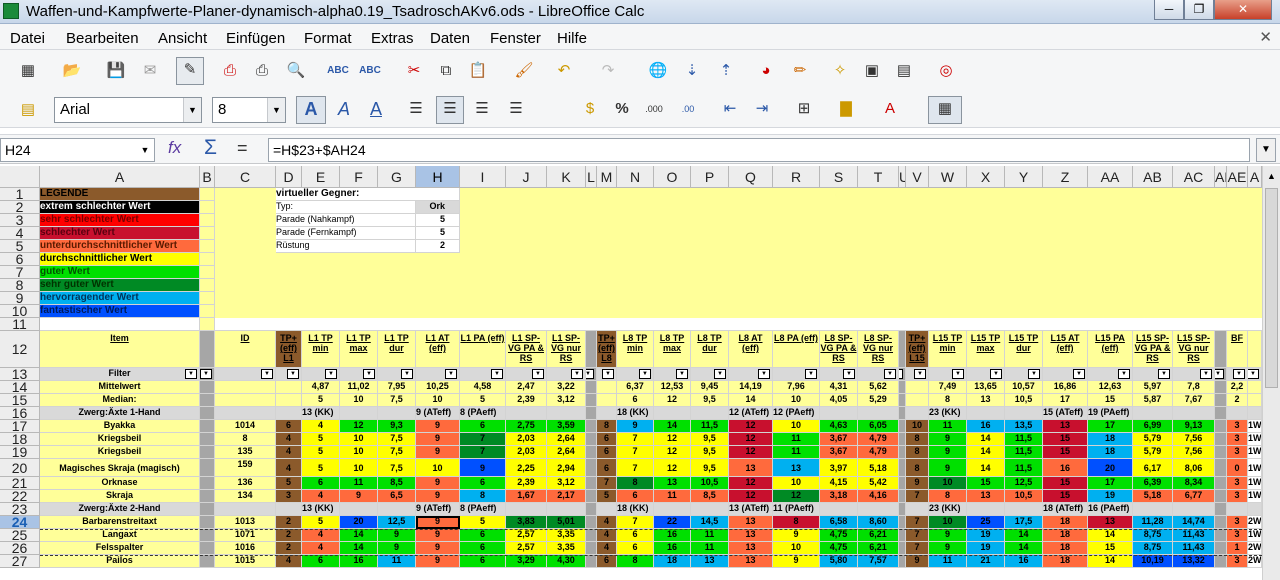 The width and height of the screenshot is (1280, 580). What do you see at coordinates (710, 522) in the screenshot?
I see `data-cell: 14,5` at bounding box center [710, 522].